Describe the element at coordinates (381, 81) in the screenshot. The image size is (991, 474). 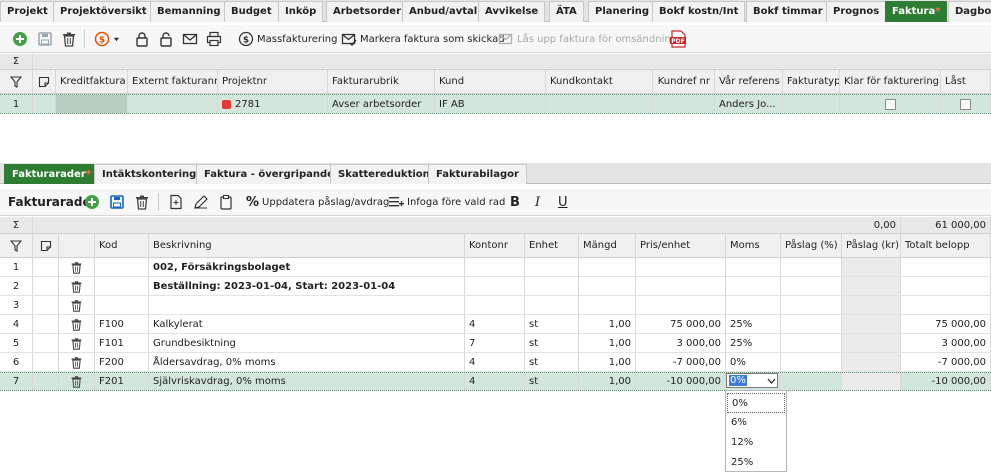
I see `col-header-fakturarubrik: Fakturarubrik` at that location.